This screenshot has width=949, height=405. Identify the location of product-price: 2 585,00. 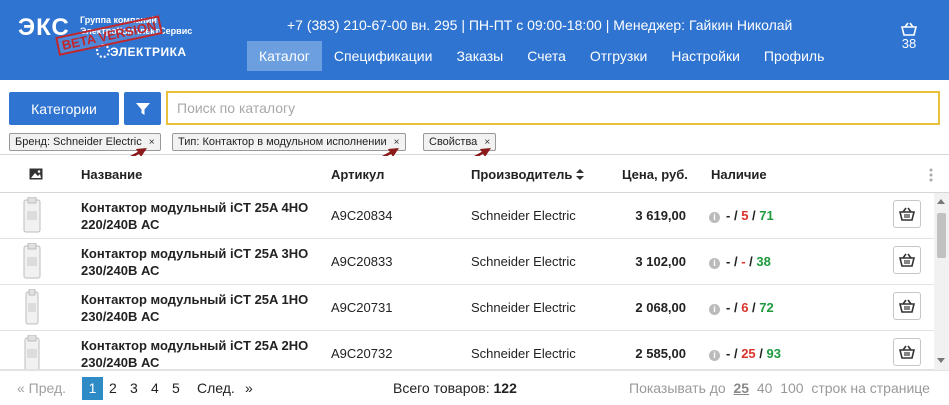
(660, 353).